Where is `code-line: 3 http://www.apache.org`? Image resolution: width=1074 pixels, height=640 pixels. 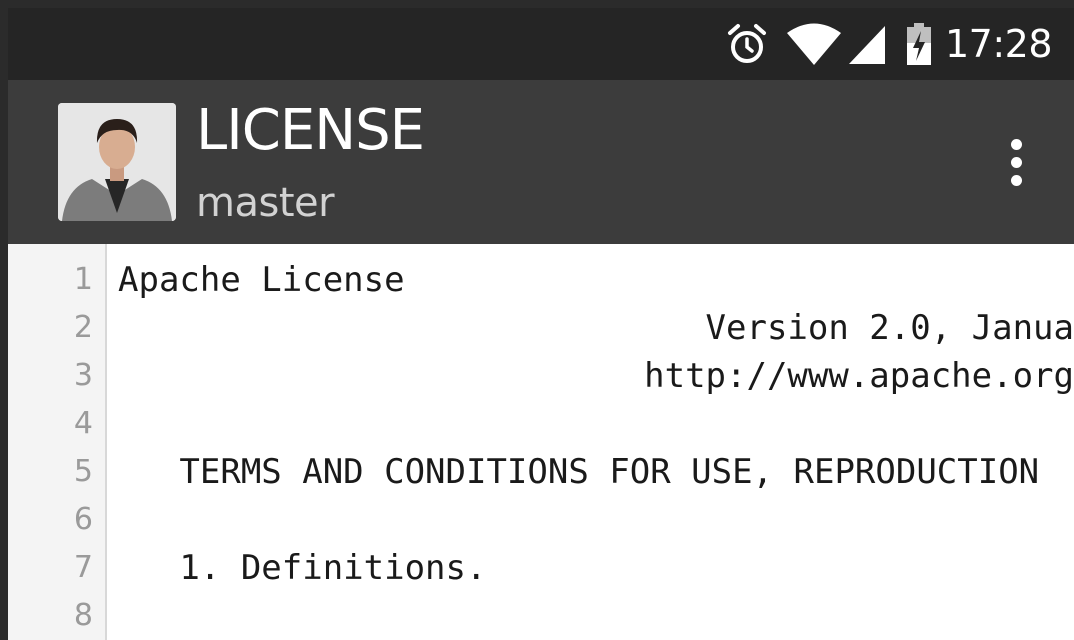 code-line: 3 http://www.apache.org is located at coordinates (541, 376).